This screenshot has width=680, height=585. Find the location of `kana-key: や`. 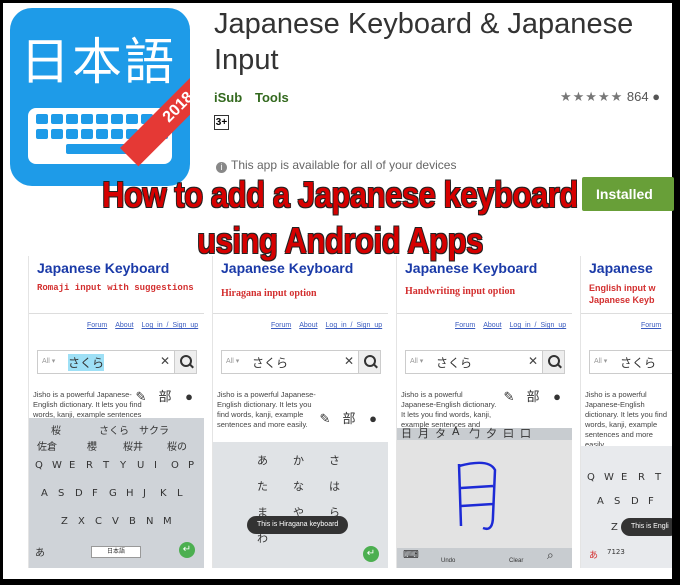

kana-key: や is located at coordinates (298, 512).